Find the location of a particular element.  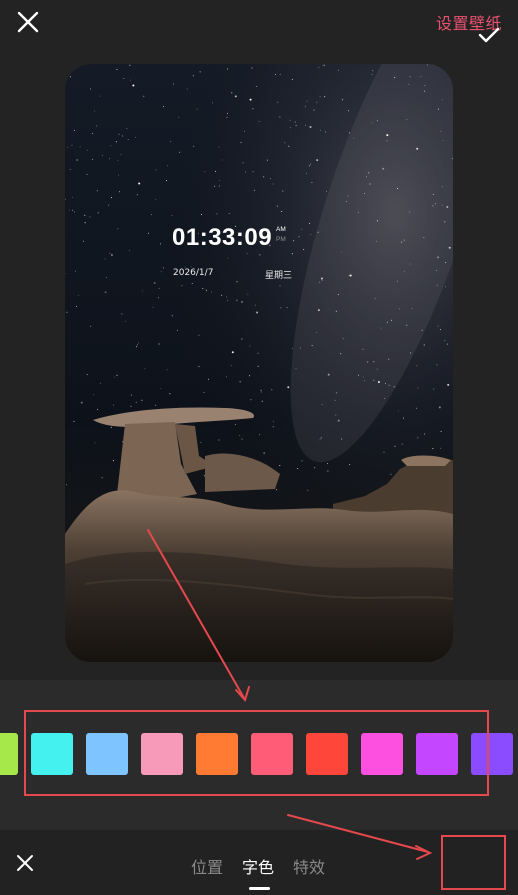

tab-effects: 特效 is located at coordinates (309, 866).